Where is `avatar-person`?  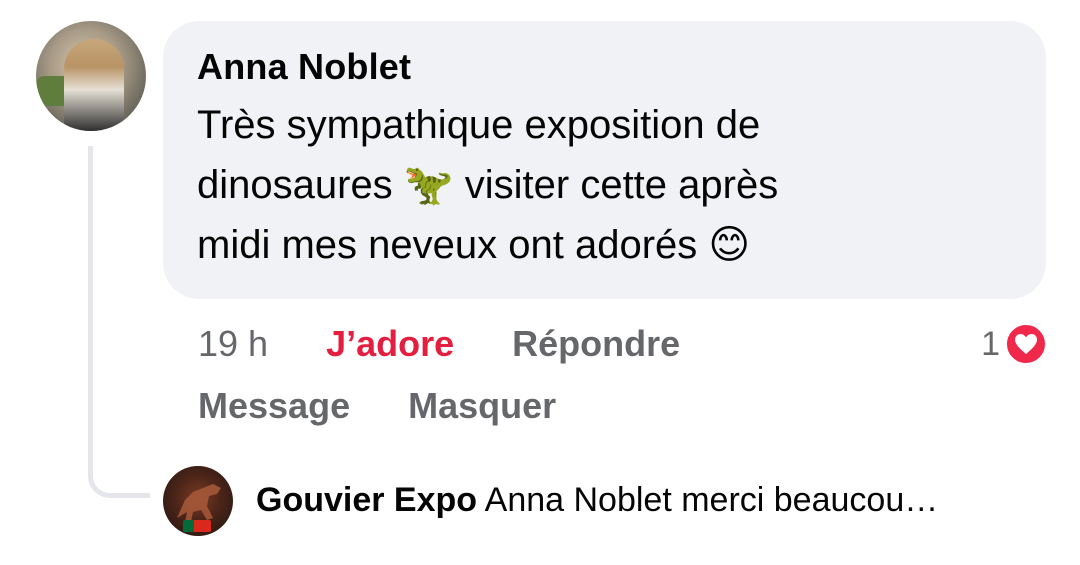 avatar-person is located at coordinates (94, 85).